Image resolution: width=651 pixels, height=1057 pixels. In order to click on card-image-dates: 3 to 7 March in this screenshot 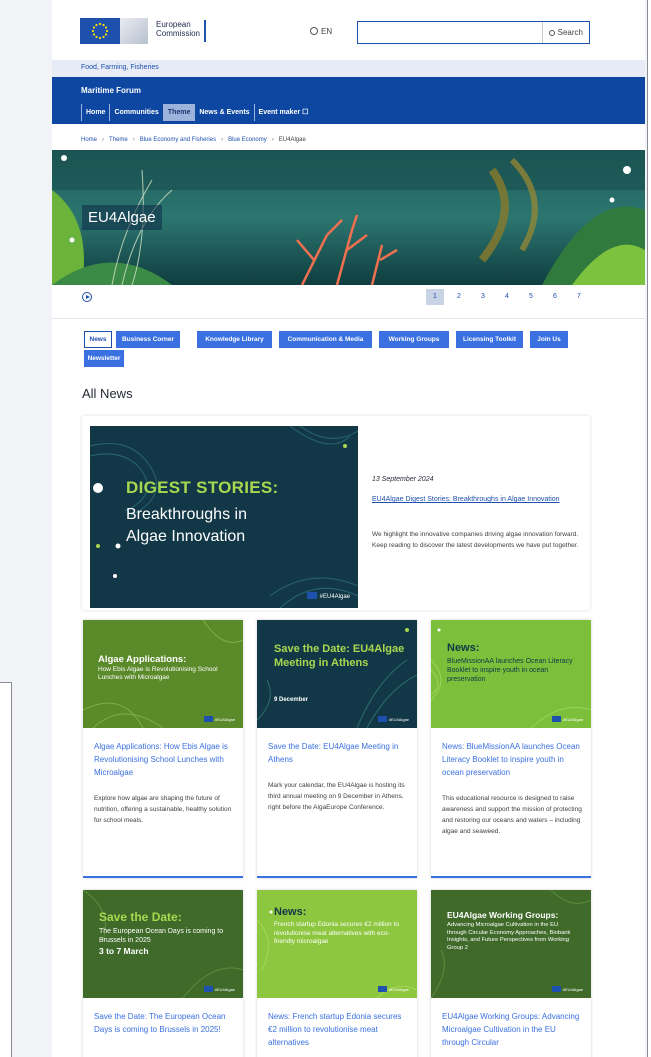, I will do `click(124, 951)`.